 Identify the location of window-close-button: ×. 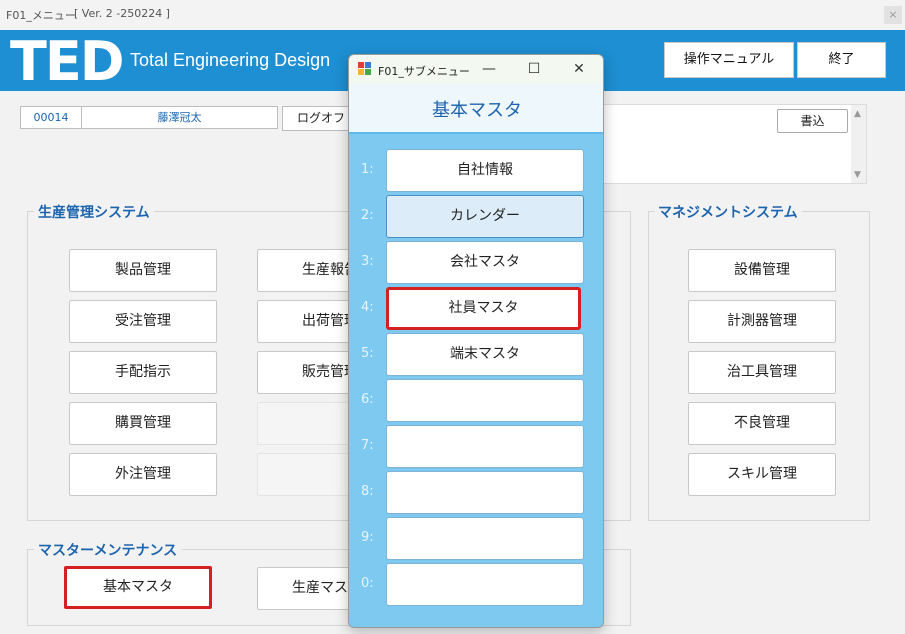
(893, 15).